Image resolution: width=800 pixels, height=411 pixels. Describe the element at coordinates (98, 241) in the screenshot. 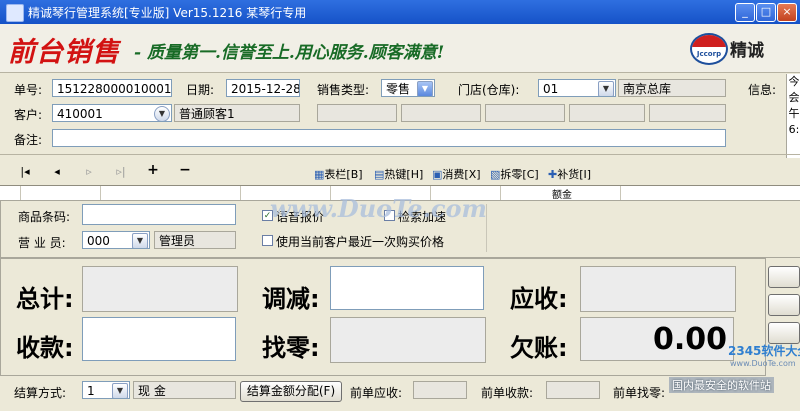

I see `clerk-code: 000` at that location.